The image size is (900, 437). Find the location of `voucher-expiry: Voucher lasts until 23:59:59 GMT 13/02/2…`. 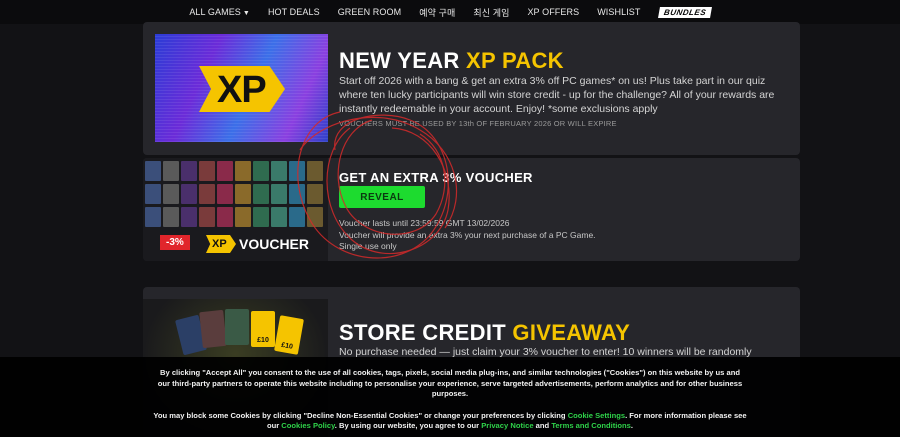

voucher-expiry: Voucher lasts until 23:59:59 GMT 13/02/2… is located at coordinates (424, 223).